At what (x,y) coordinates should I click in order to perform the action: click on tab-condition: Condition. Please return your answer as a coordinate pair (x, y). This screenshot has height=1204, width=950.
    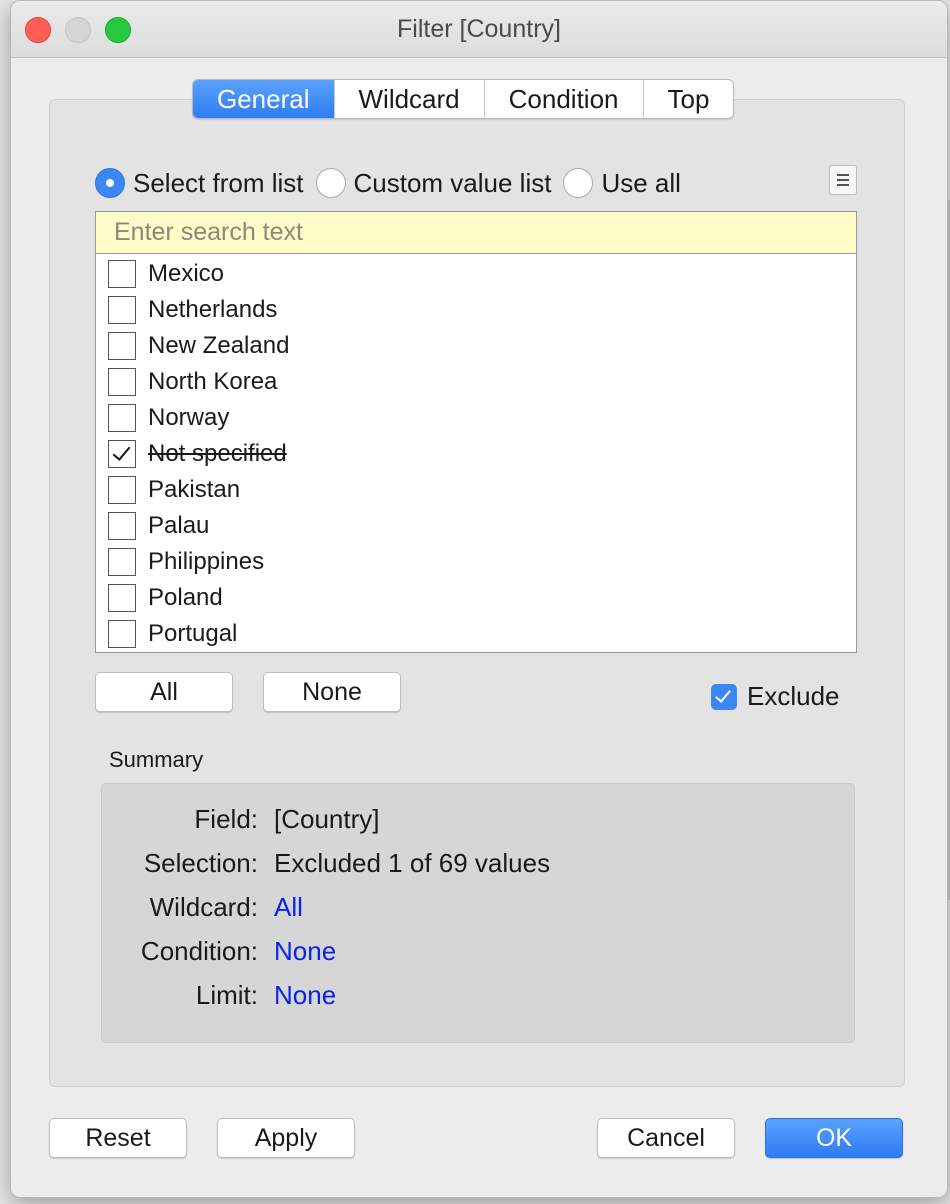
    Looking at the image, I should click on (564, 99).